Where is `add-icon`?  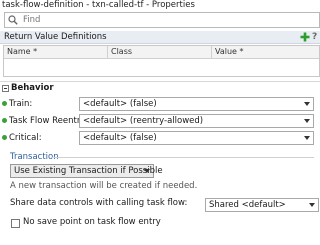
add-icon is located at coordinates (305, 37).